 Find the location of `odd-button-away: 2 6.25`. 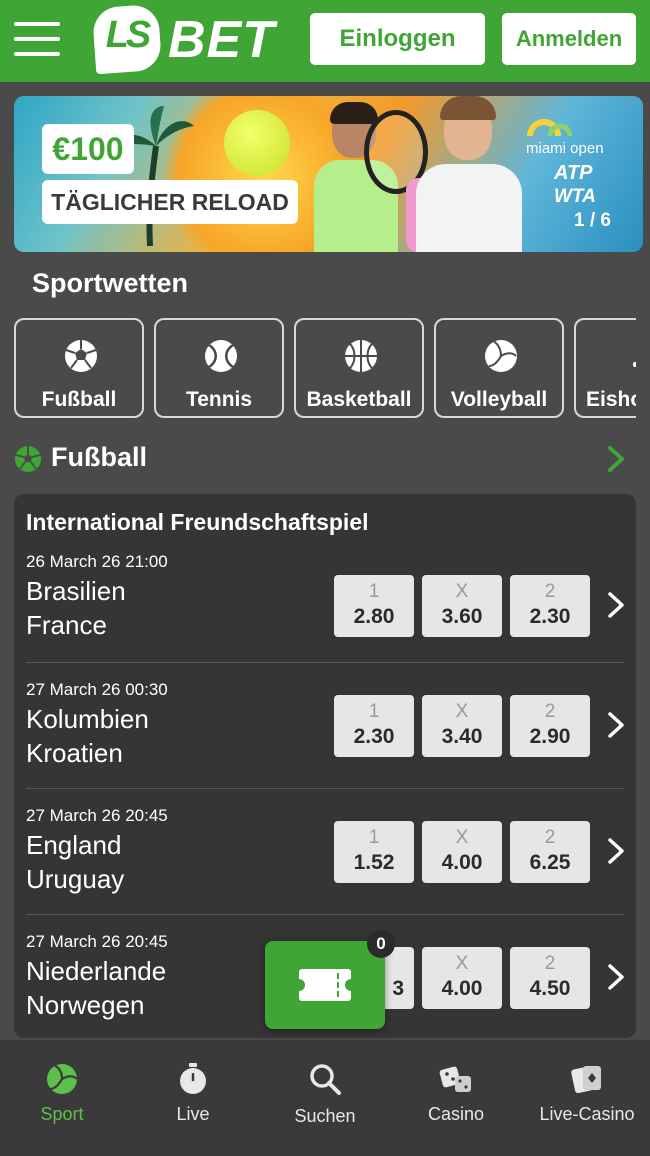

odd-button-away: 2 6.25 is located at coordinates (550, 852).